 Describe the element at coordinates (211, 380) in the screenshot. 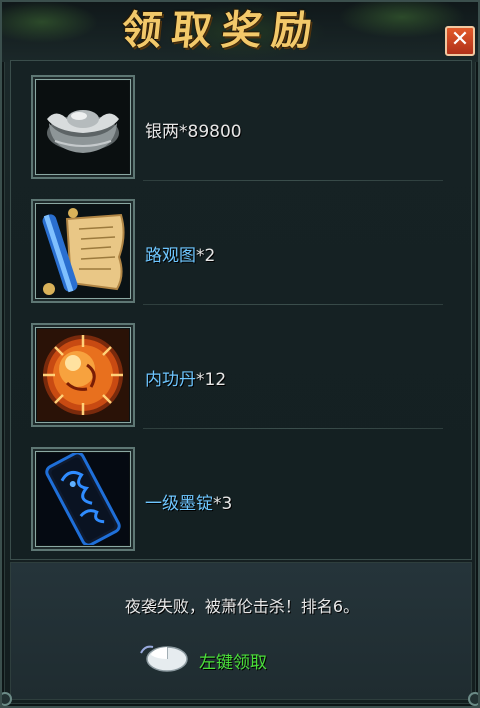

I see `item-quantity: *12` at that location.